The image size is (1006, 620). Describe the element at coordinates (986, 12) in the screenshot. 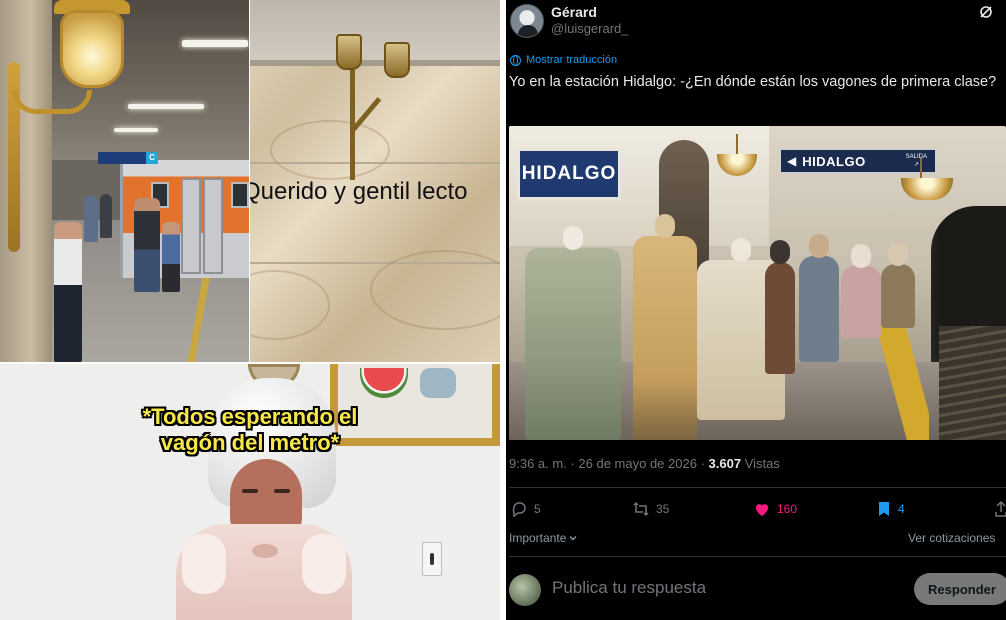

I see `grok-icon` at that location.